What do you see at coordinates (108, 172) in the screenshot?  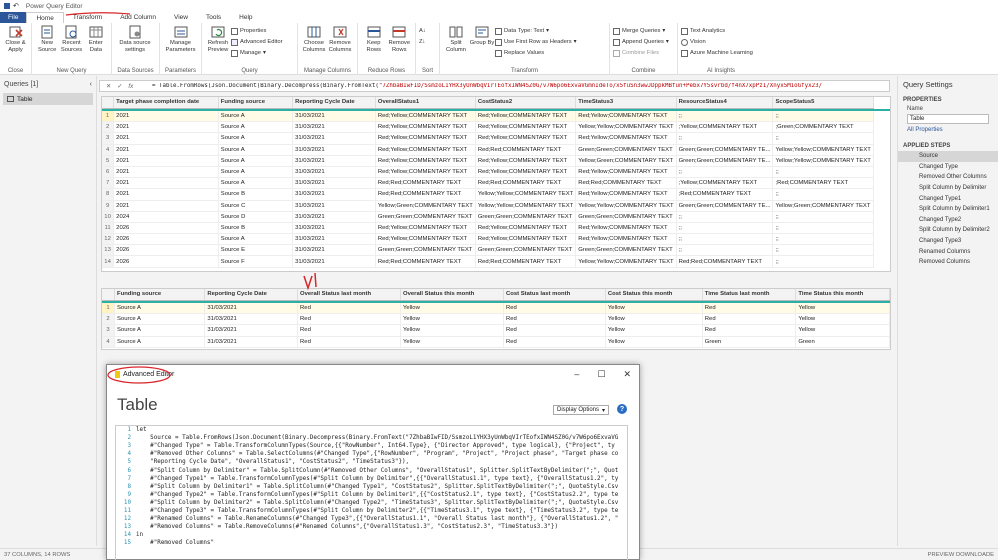 I see `row-number: 6` at bounding box center [108, 172].